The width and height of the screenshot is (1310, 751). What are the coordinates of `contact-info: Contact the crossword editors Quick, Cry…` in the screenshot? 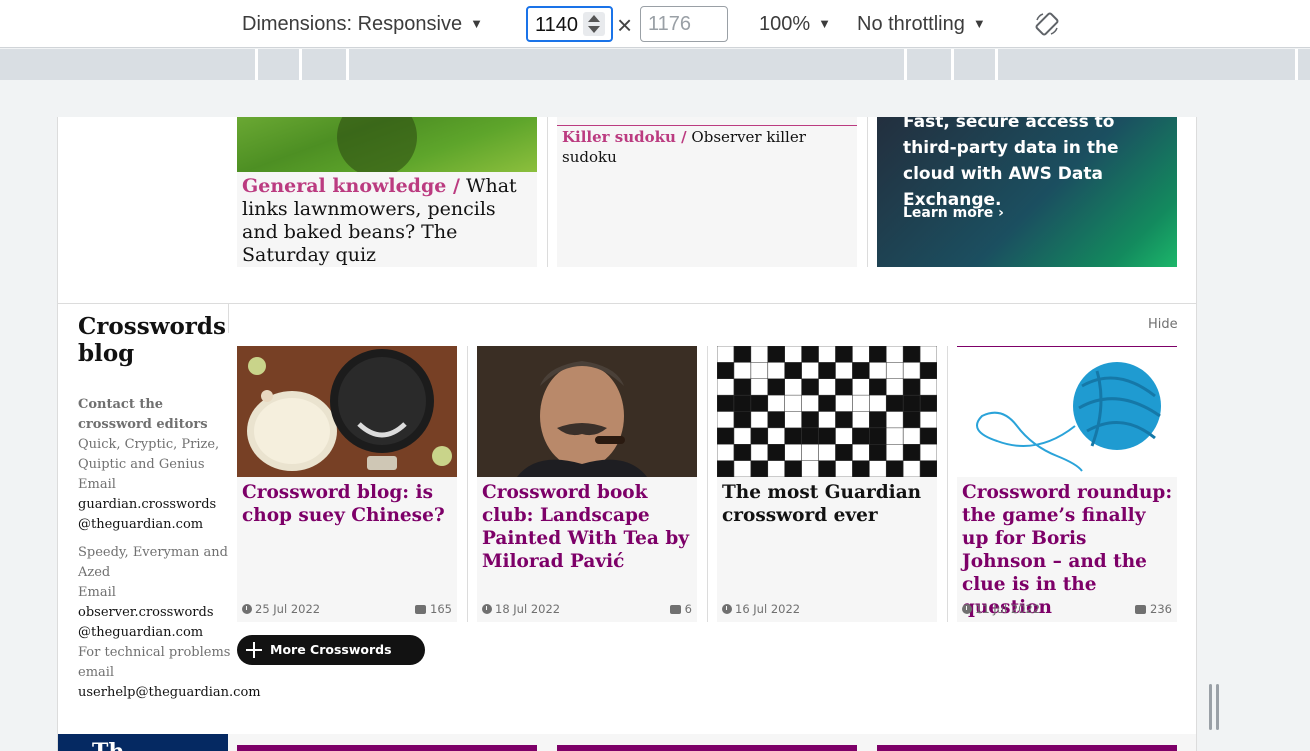 It's located at (169, 549).